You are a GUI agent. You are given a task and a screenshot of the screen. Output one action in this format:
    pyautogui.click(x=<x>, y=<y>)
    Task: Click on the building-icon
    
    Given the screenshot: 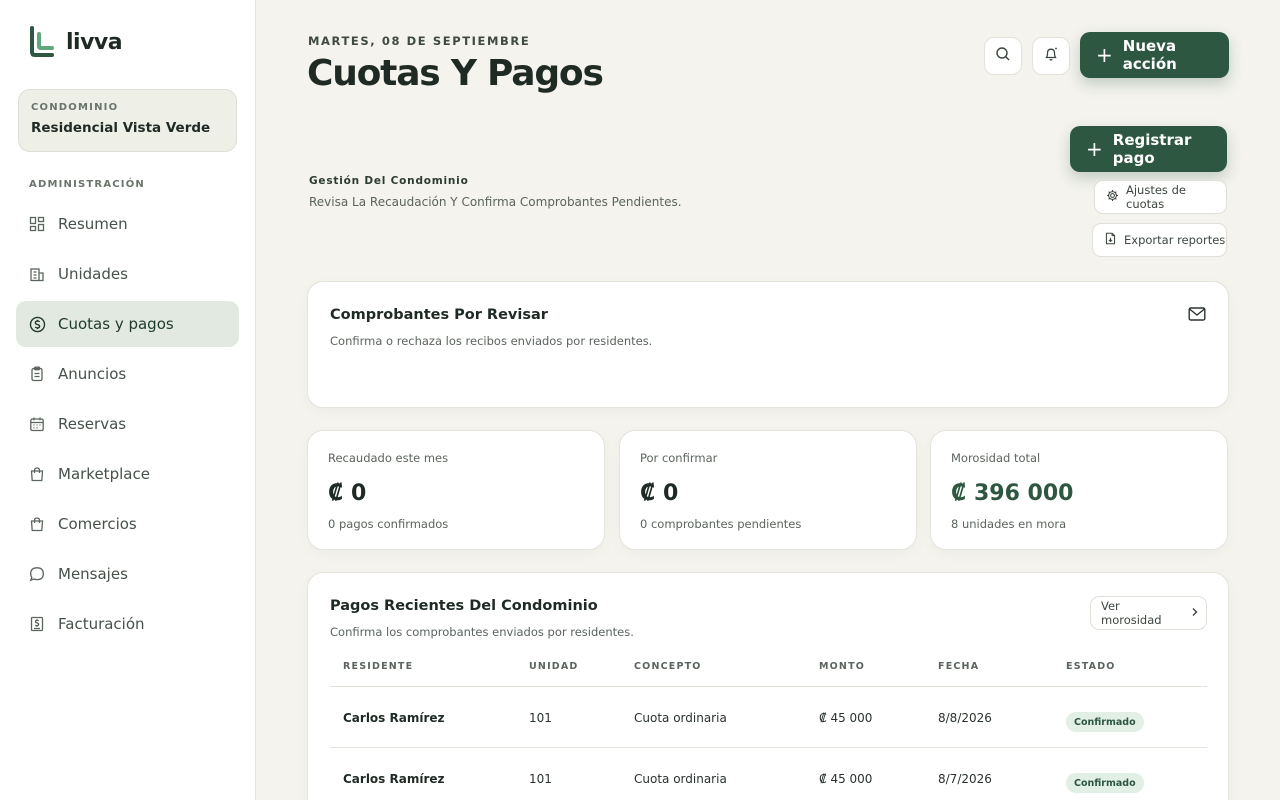 What is the action you would take?
    pyautogui.click(x=37, y=274)
    